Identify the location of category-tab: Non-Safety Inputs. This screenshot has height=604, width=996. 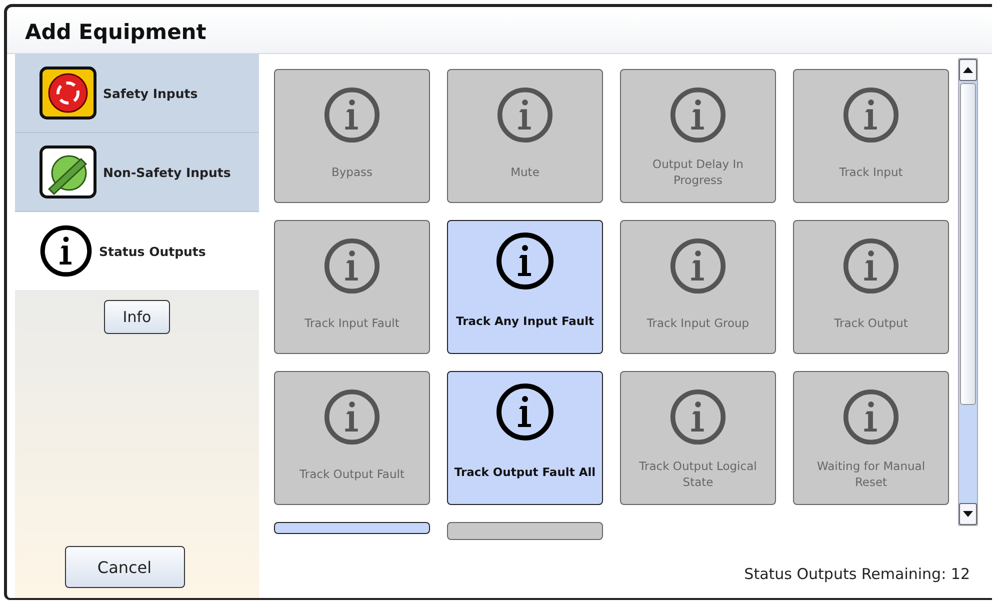
(137, 172).